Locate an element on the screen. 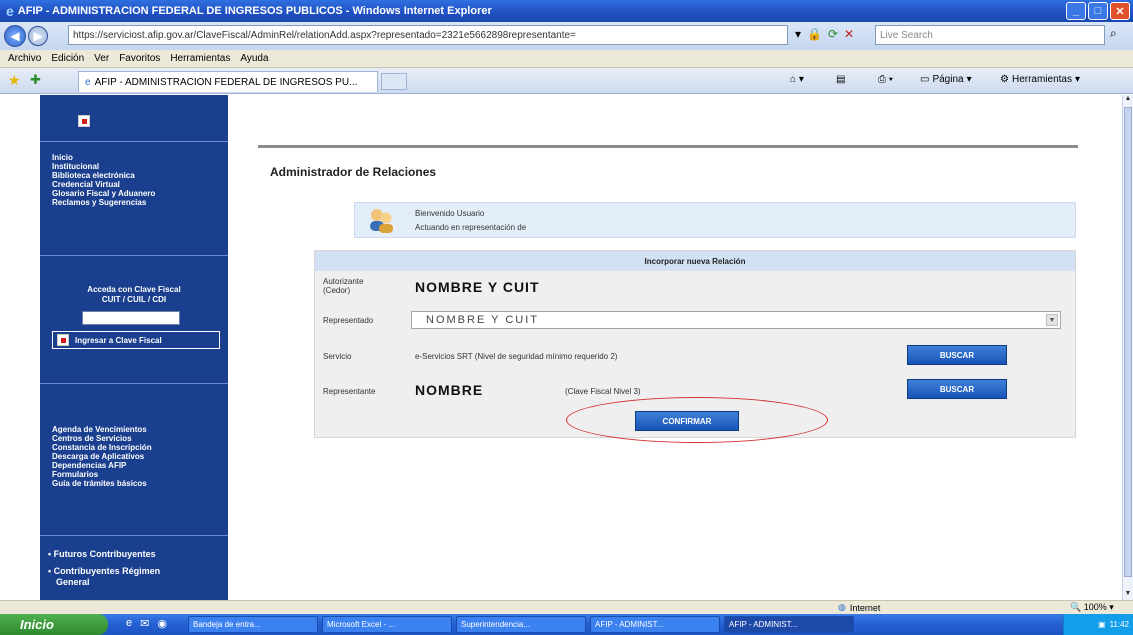 The width and height of the screenshot is (1133, 635). welcome-user: Bienvenido Usuario is located at coordinates (450, 213).